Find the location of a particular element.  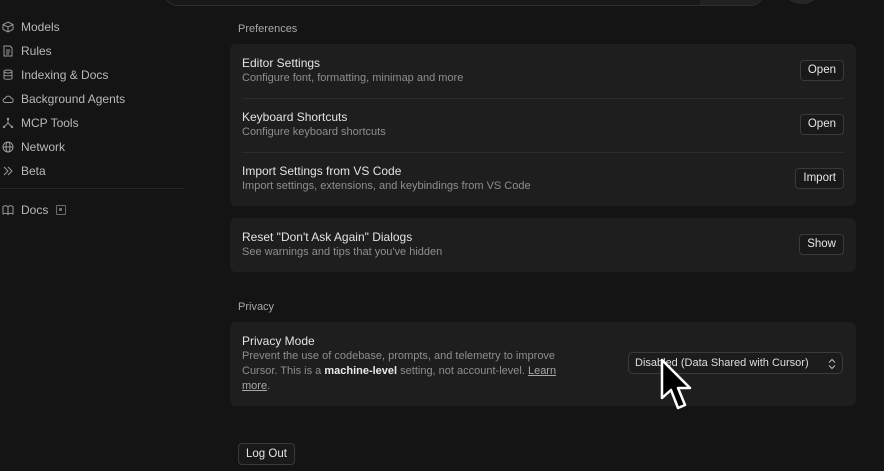

top-bar is located at coordinates (442, 6).